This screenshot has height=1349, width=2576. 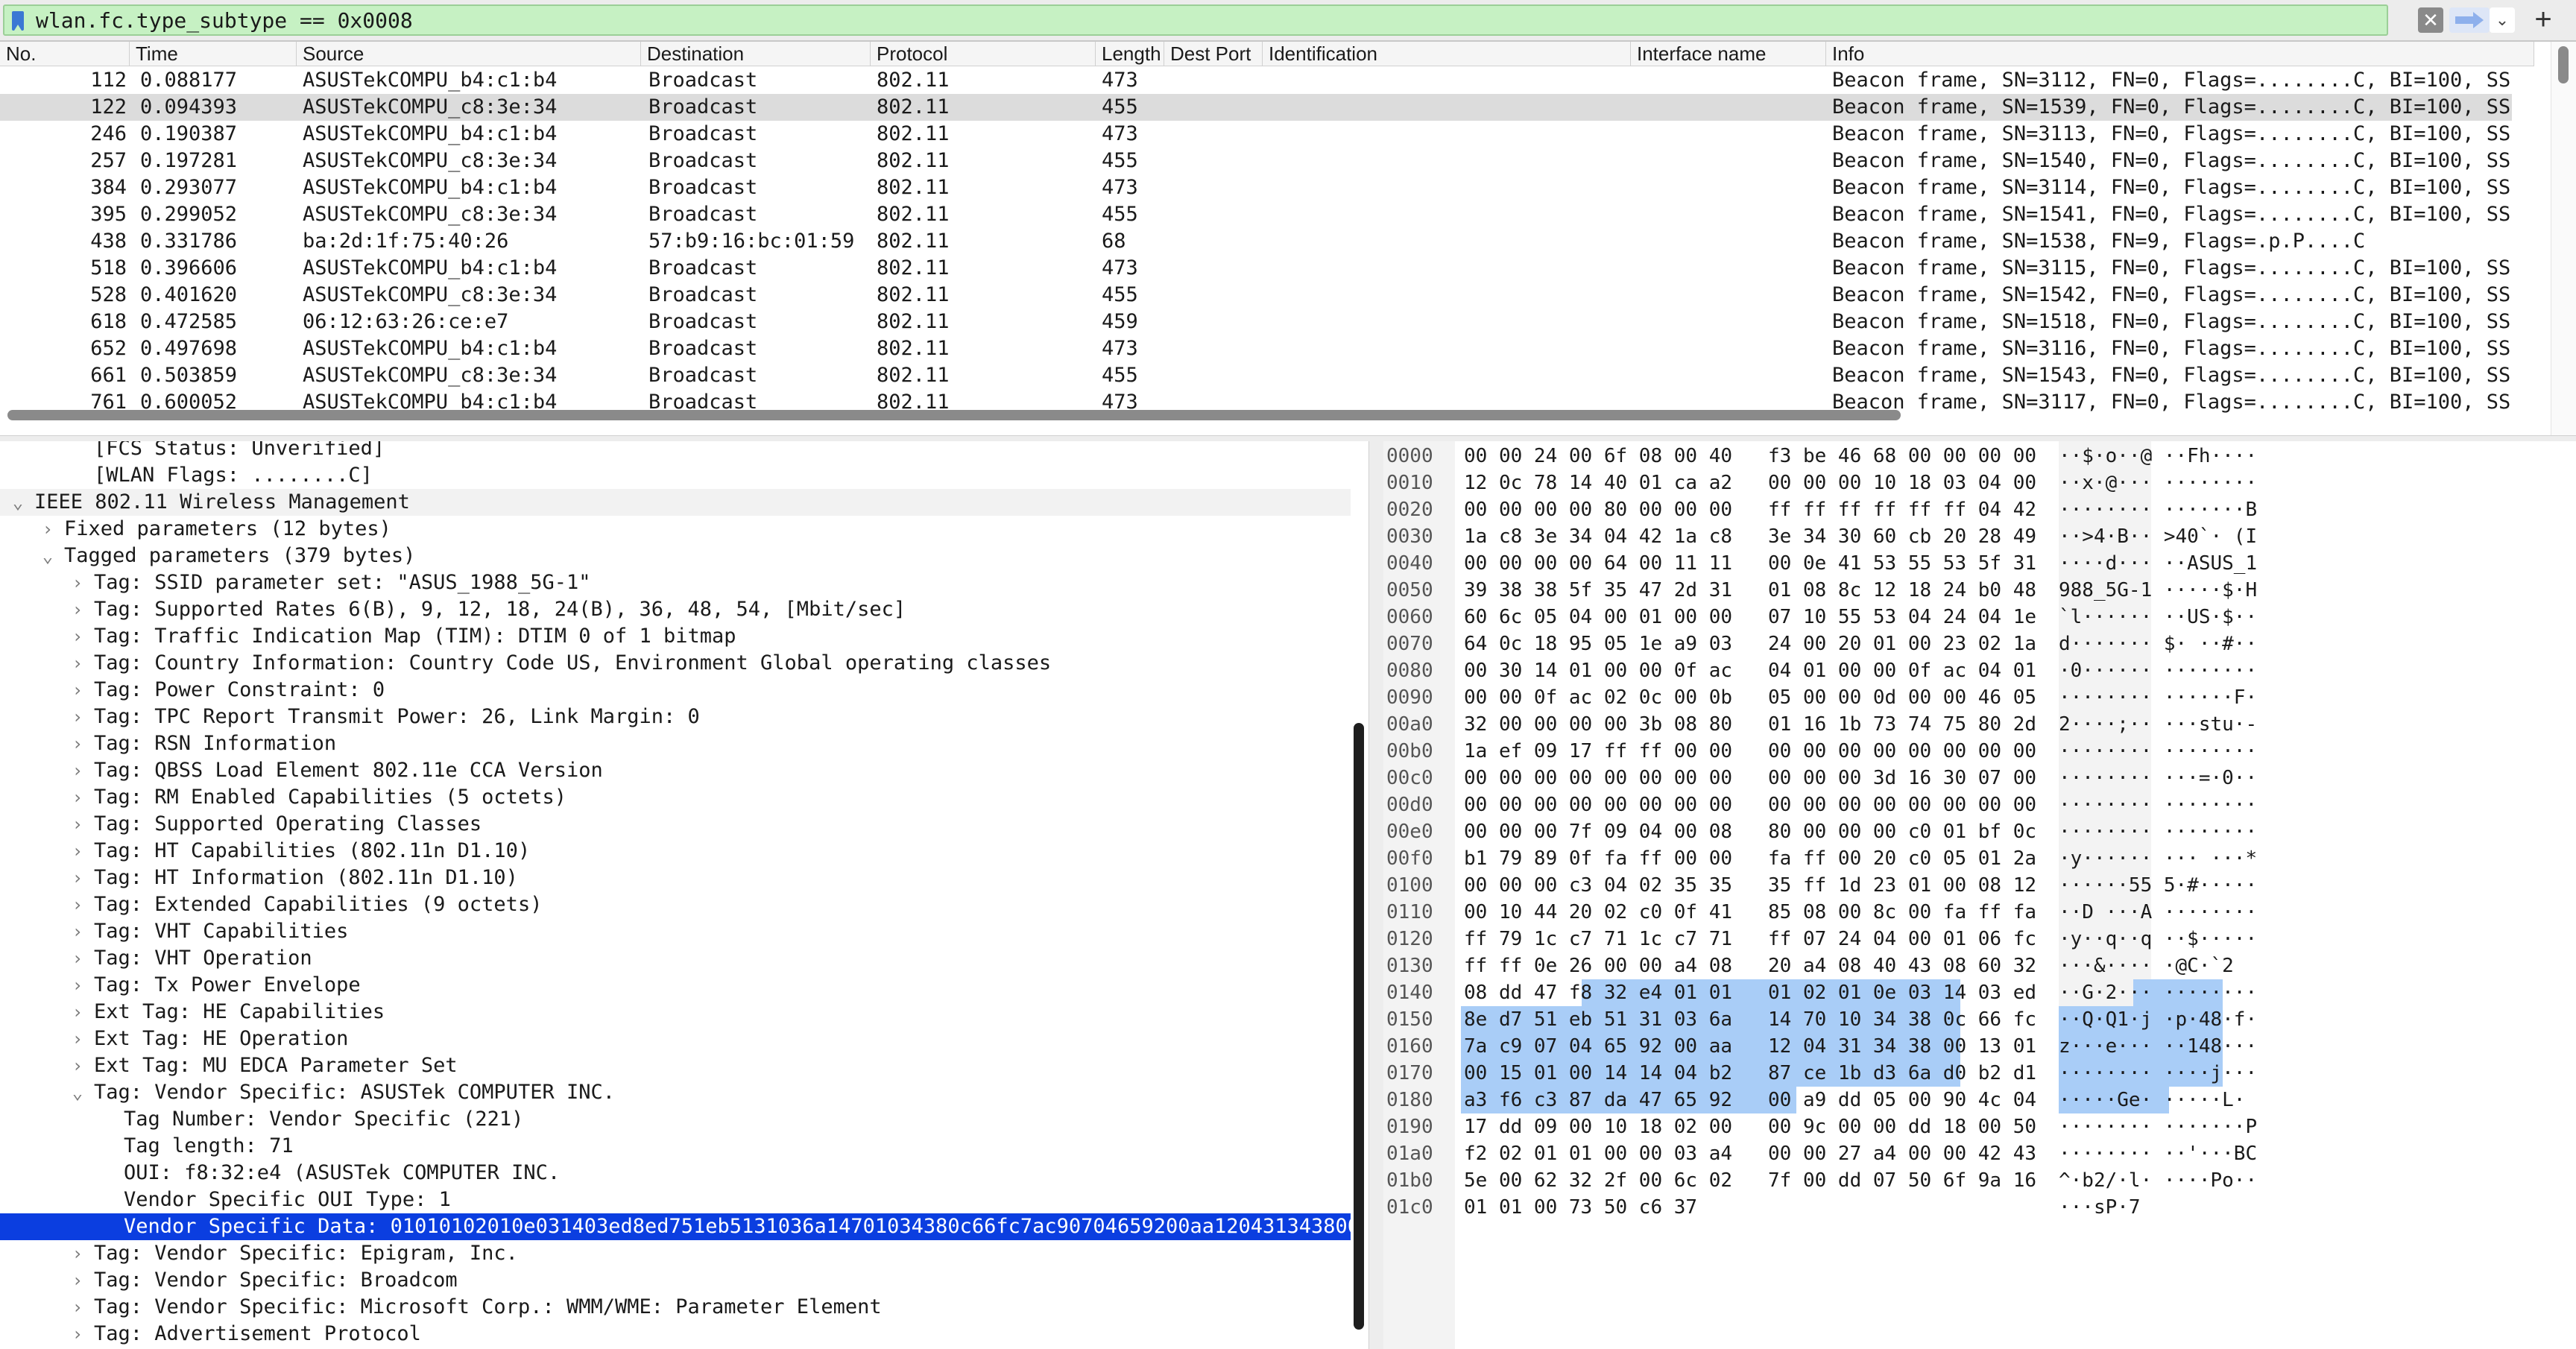 What do you see at coordinates (675, 1039) in the screenshot?
I see `tree-item: › Ext Tag: HE Operation` at bounding box center [675, 1039].